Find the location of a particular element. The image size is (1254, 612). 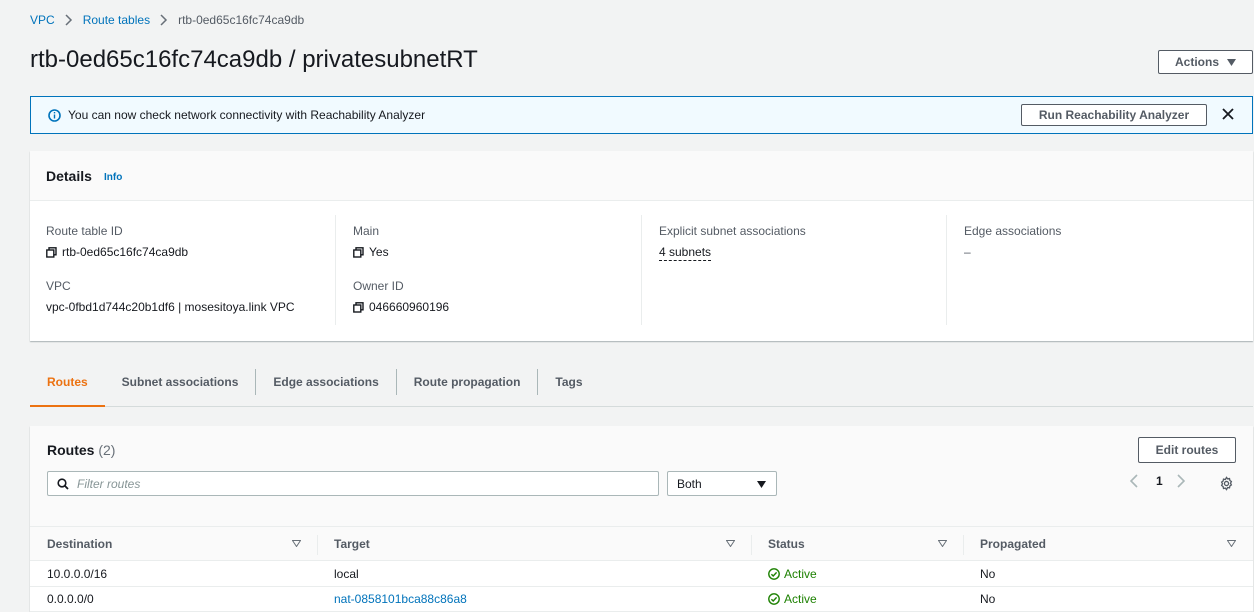

explicit-subnet-value: 4 subnets is located at coordinates (685, 253).